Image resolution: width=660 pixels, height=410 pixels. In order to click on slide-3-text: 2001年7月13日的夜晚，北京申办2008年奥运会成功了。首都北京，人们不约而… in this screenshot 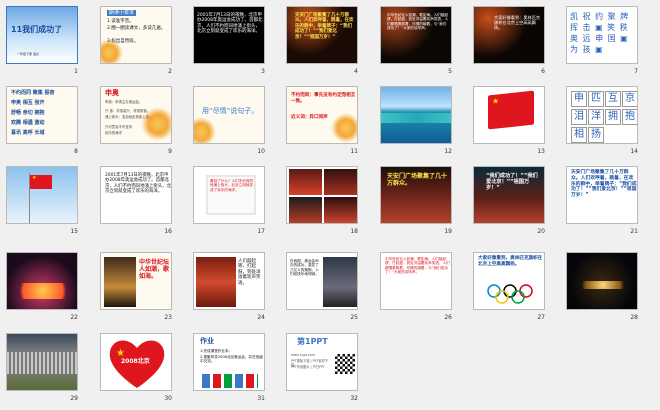, I will do `click(230, 24)`.